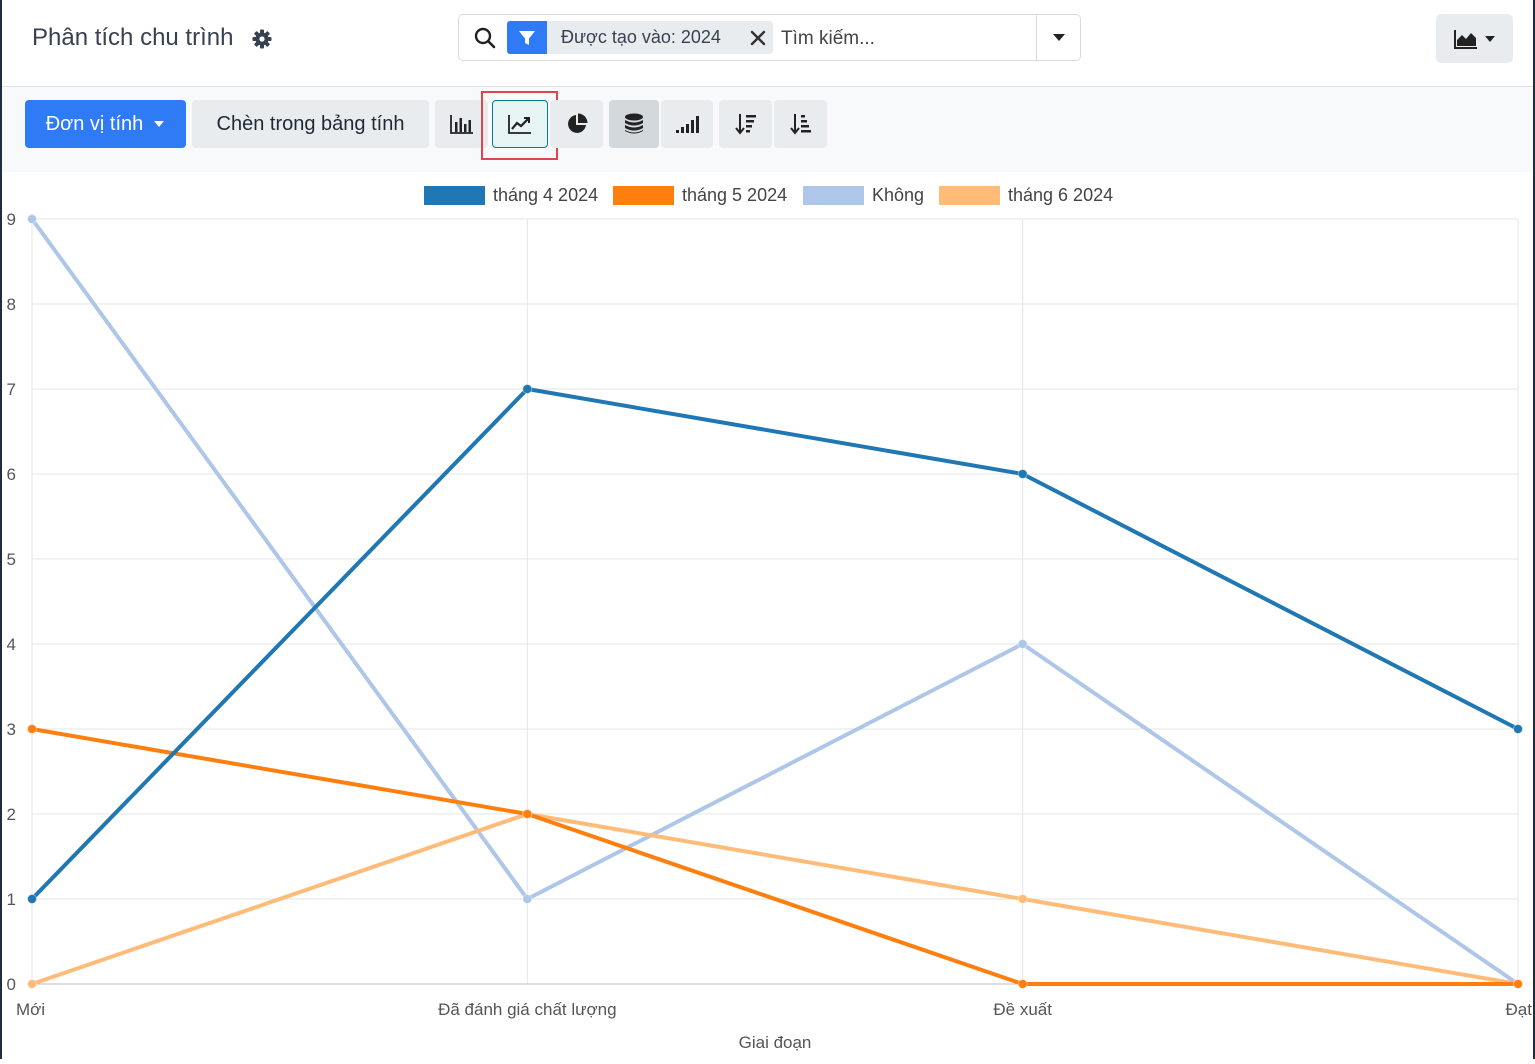  What do you see at coordinates (11, 474) in the screenshot?
I see `y-tick-label: 6` at bounding box center [11, 474].